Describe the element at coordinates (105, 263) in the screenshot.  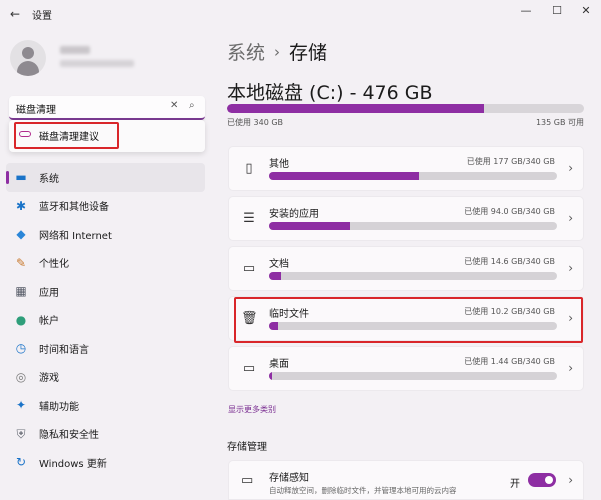
I see `sidebar-item-3: ✎ 个性化` at that location.